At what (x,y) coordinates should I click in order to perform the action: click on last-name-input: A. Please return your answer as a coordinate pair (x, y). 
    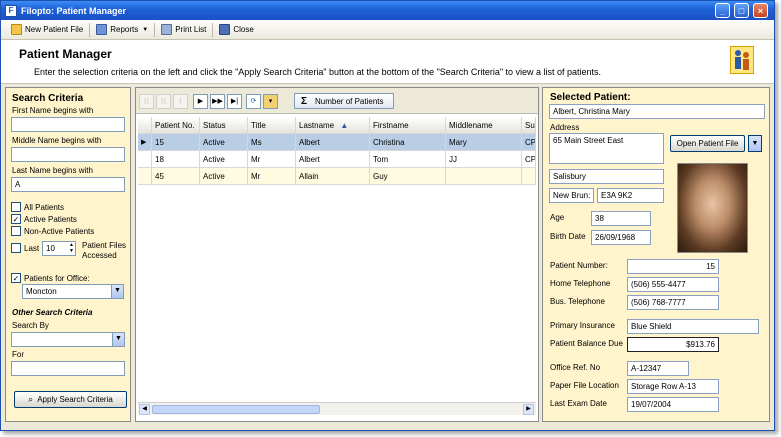
    Looking at the image, I should click on (68, 184).